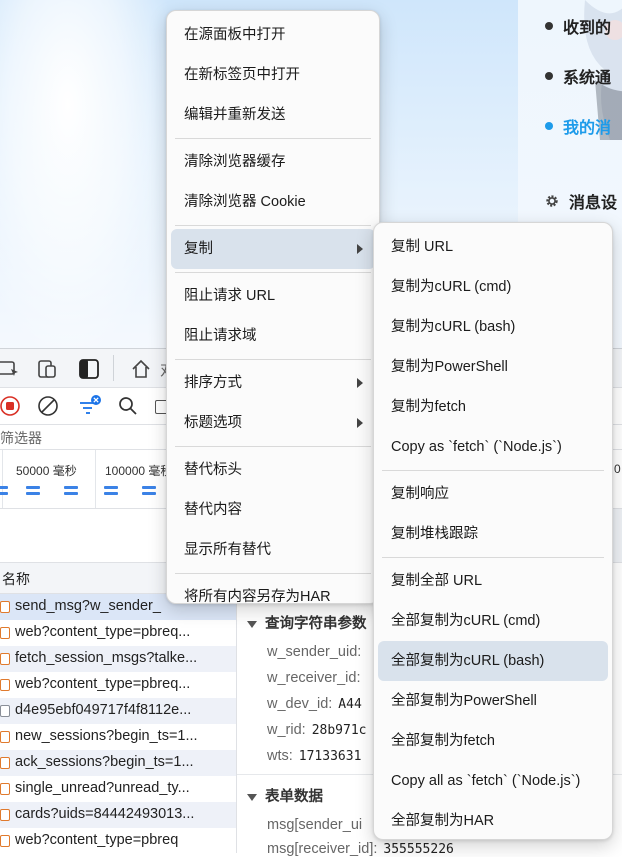 This screenshot has height=857, width=622. What do you see at coordinates (273, 35) in the screenshot?
I see `menu-item-open-in-sources: 在源面板中打开` at bounding box center [273, 35].